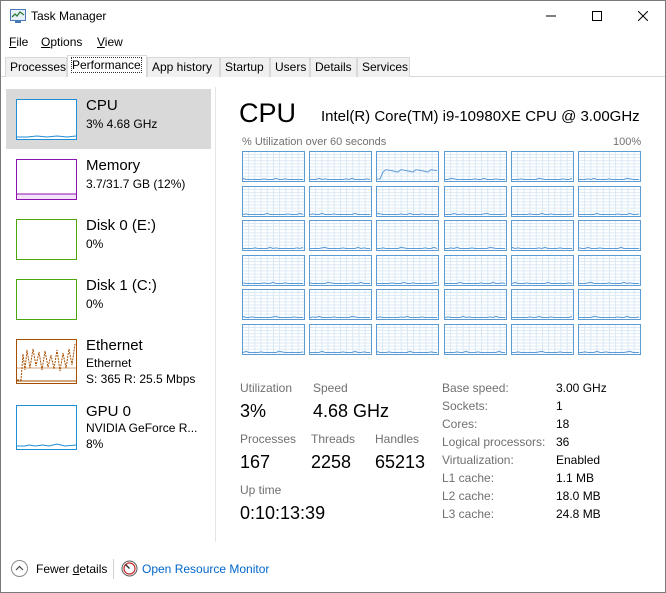  Describe the element at coordinates (475, 388) in the screenshot. I see `spec-label: Base speed:` at that location.